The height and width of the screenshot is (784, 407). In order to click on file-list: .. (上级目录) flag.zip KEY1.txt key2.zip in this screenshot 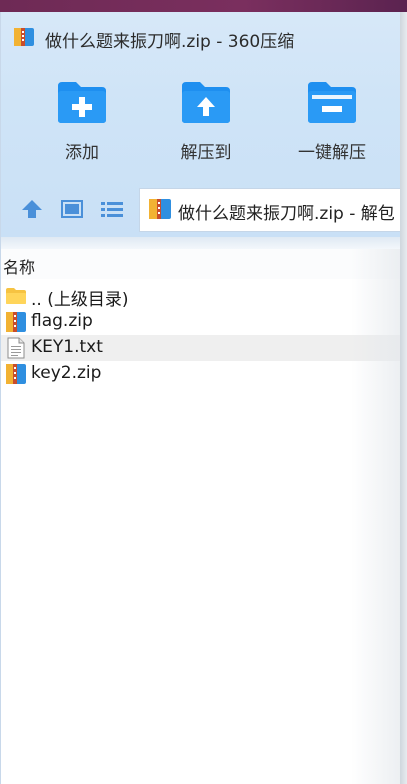, I will do `click(201, 335)`.